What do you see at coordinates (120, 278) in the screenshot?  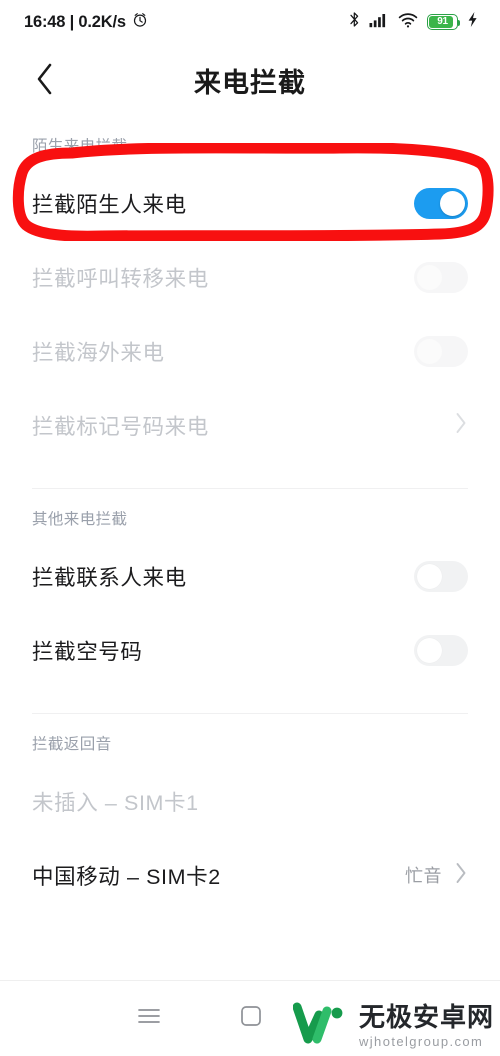 I see `row-label: 拦截呼叫转移来电` at bounding box center [120, 278].